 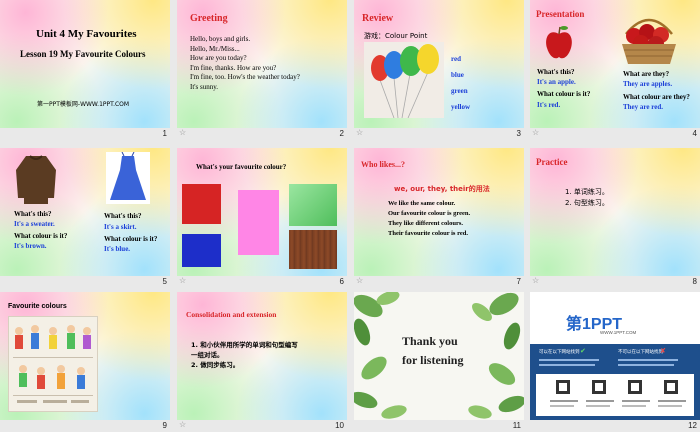 I want to click on slide-number: 6, so click(x=341, y=281).